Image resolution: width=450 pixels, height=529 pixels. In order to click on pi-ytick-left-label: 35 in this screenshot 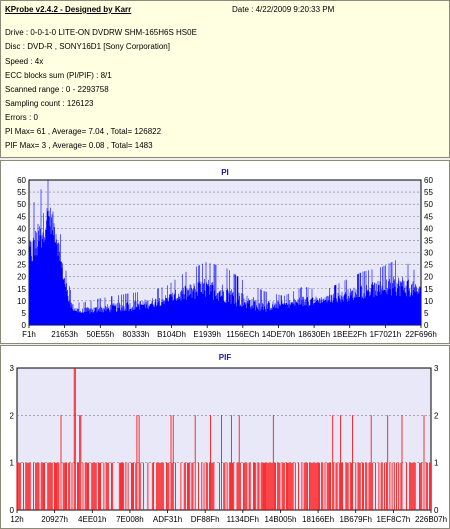, I will do `click(21, 240)`.